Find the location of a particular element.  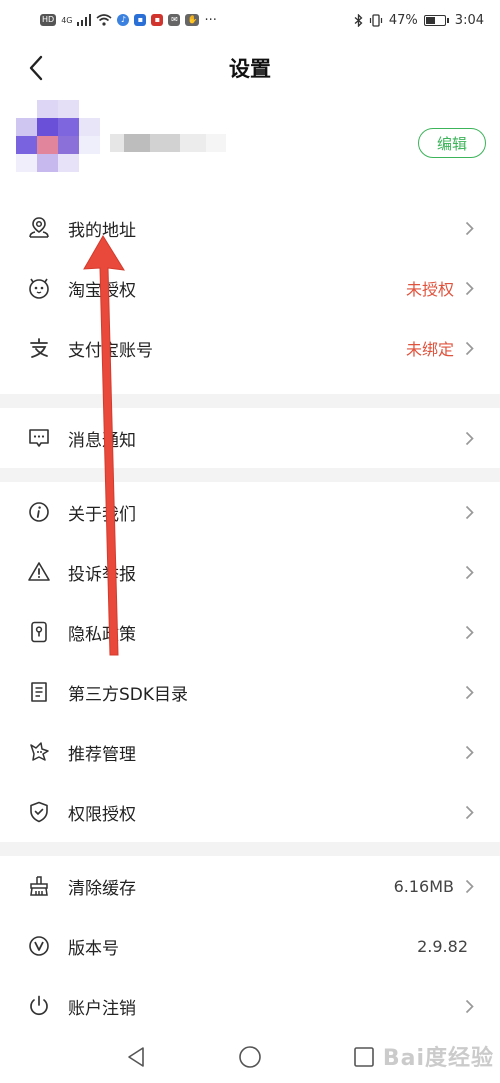

nav-back-button is located at coordinates (136, 1057).